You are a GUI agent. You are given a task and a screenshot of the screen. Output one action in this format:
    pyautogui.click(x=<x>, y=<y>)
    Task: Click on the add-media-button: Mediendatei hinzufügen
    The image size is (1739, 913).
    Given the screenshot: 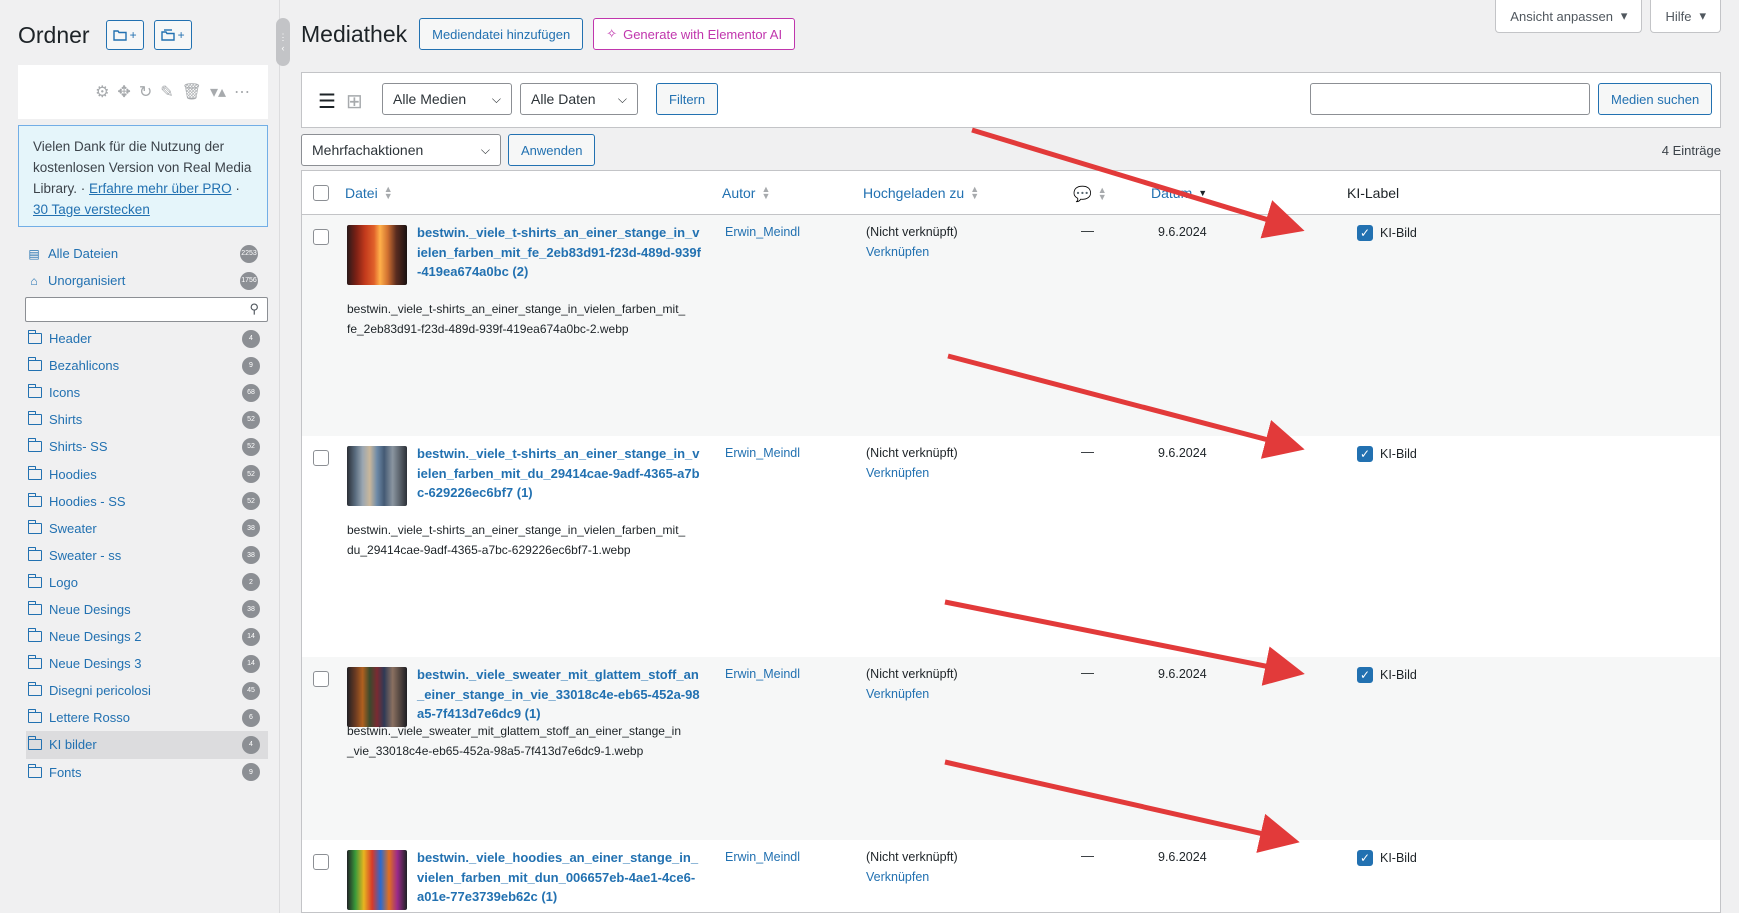 What is the action you would take?
    pyautogui.click(x=501, y=34)
    